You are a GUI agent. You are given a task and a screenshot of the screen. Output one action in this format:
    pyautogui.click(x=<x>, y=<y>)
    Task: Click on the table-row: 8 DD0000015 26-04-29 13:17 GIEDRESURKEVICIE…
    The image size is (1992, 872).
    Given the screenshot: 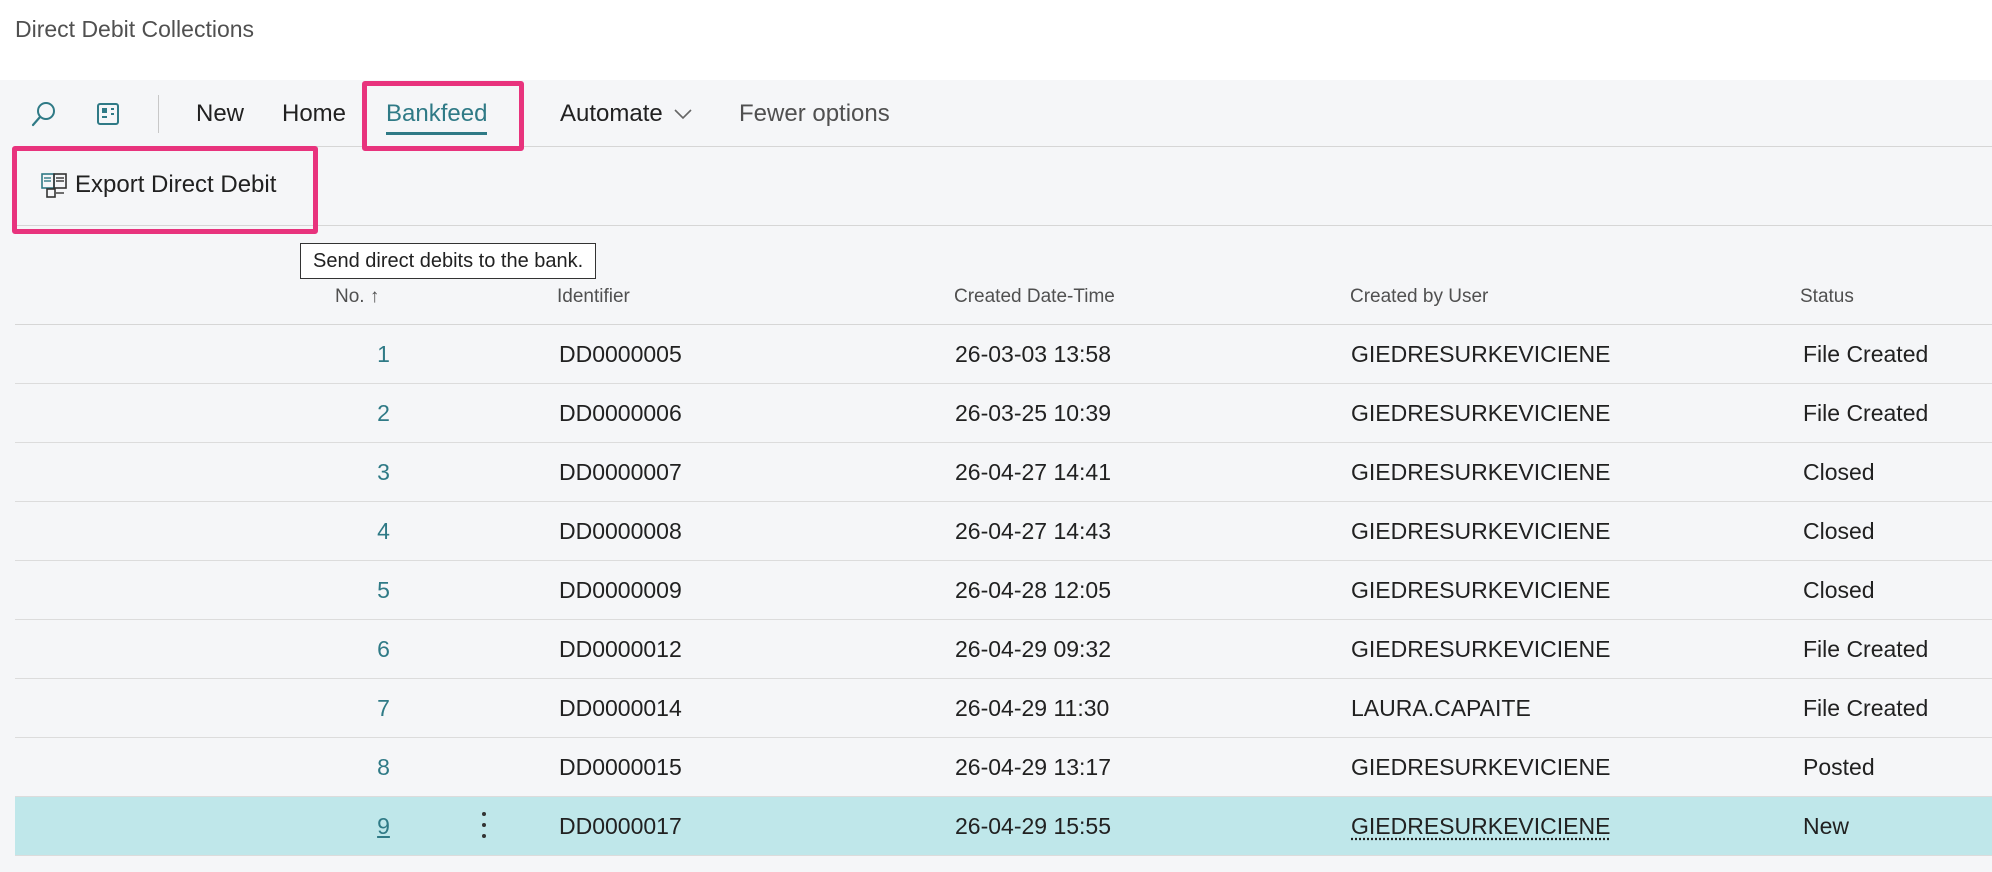 What is the action you would take?
    pyautogui.click(x=1003, y=767)
    